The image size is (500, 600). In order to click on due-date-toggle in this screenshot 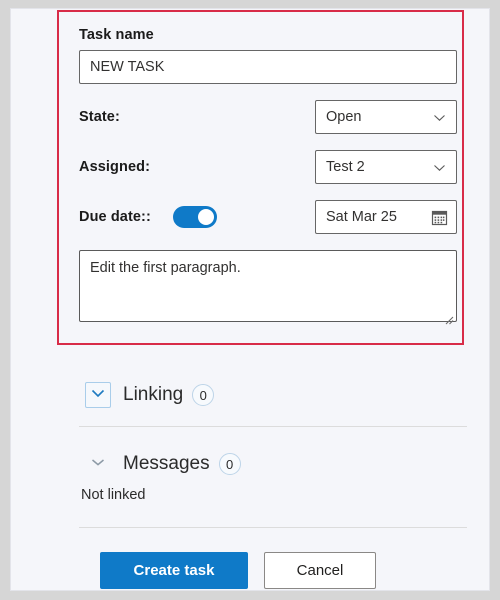, I will do `click(194, 217)`.